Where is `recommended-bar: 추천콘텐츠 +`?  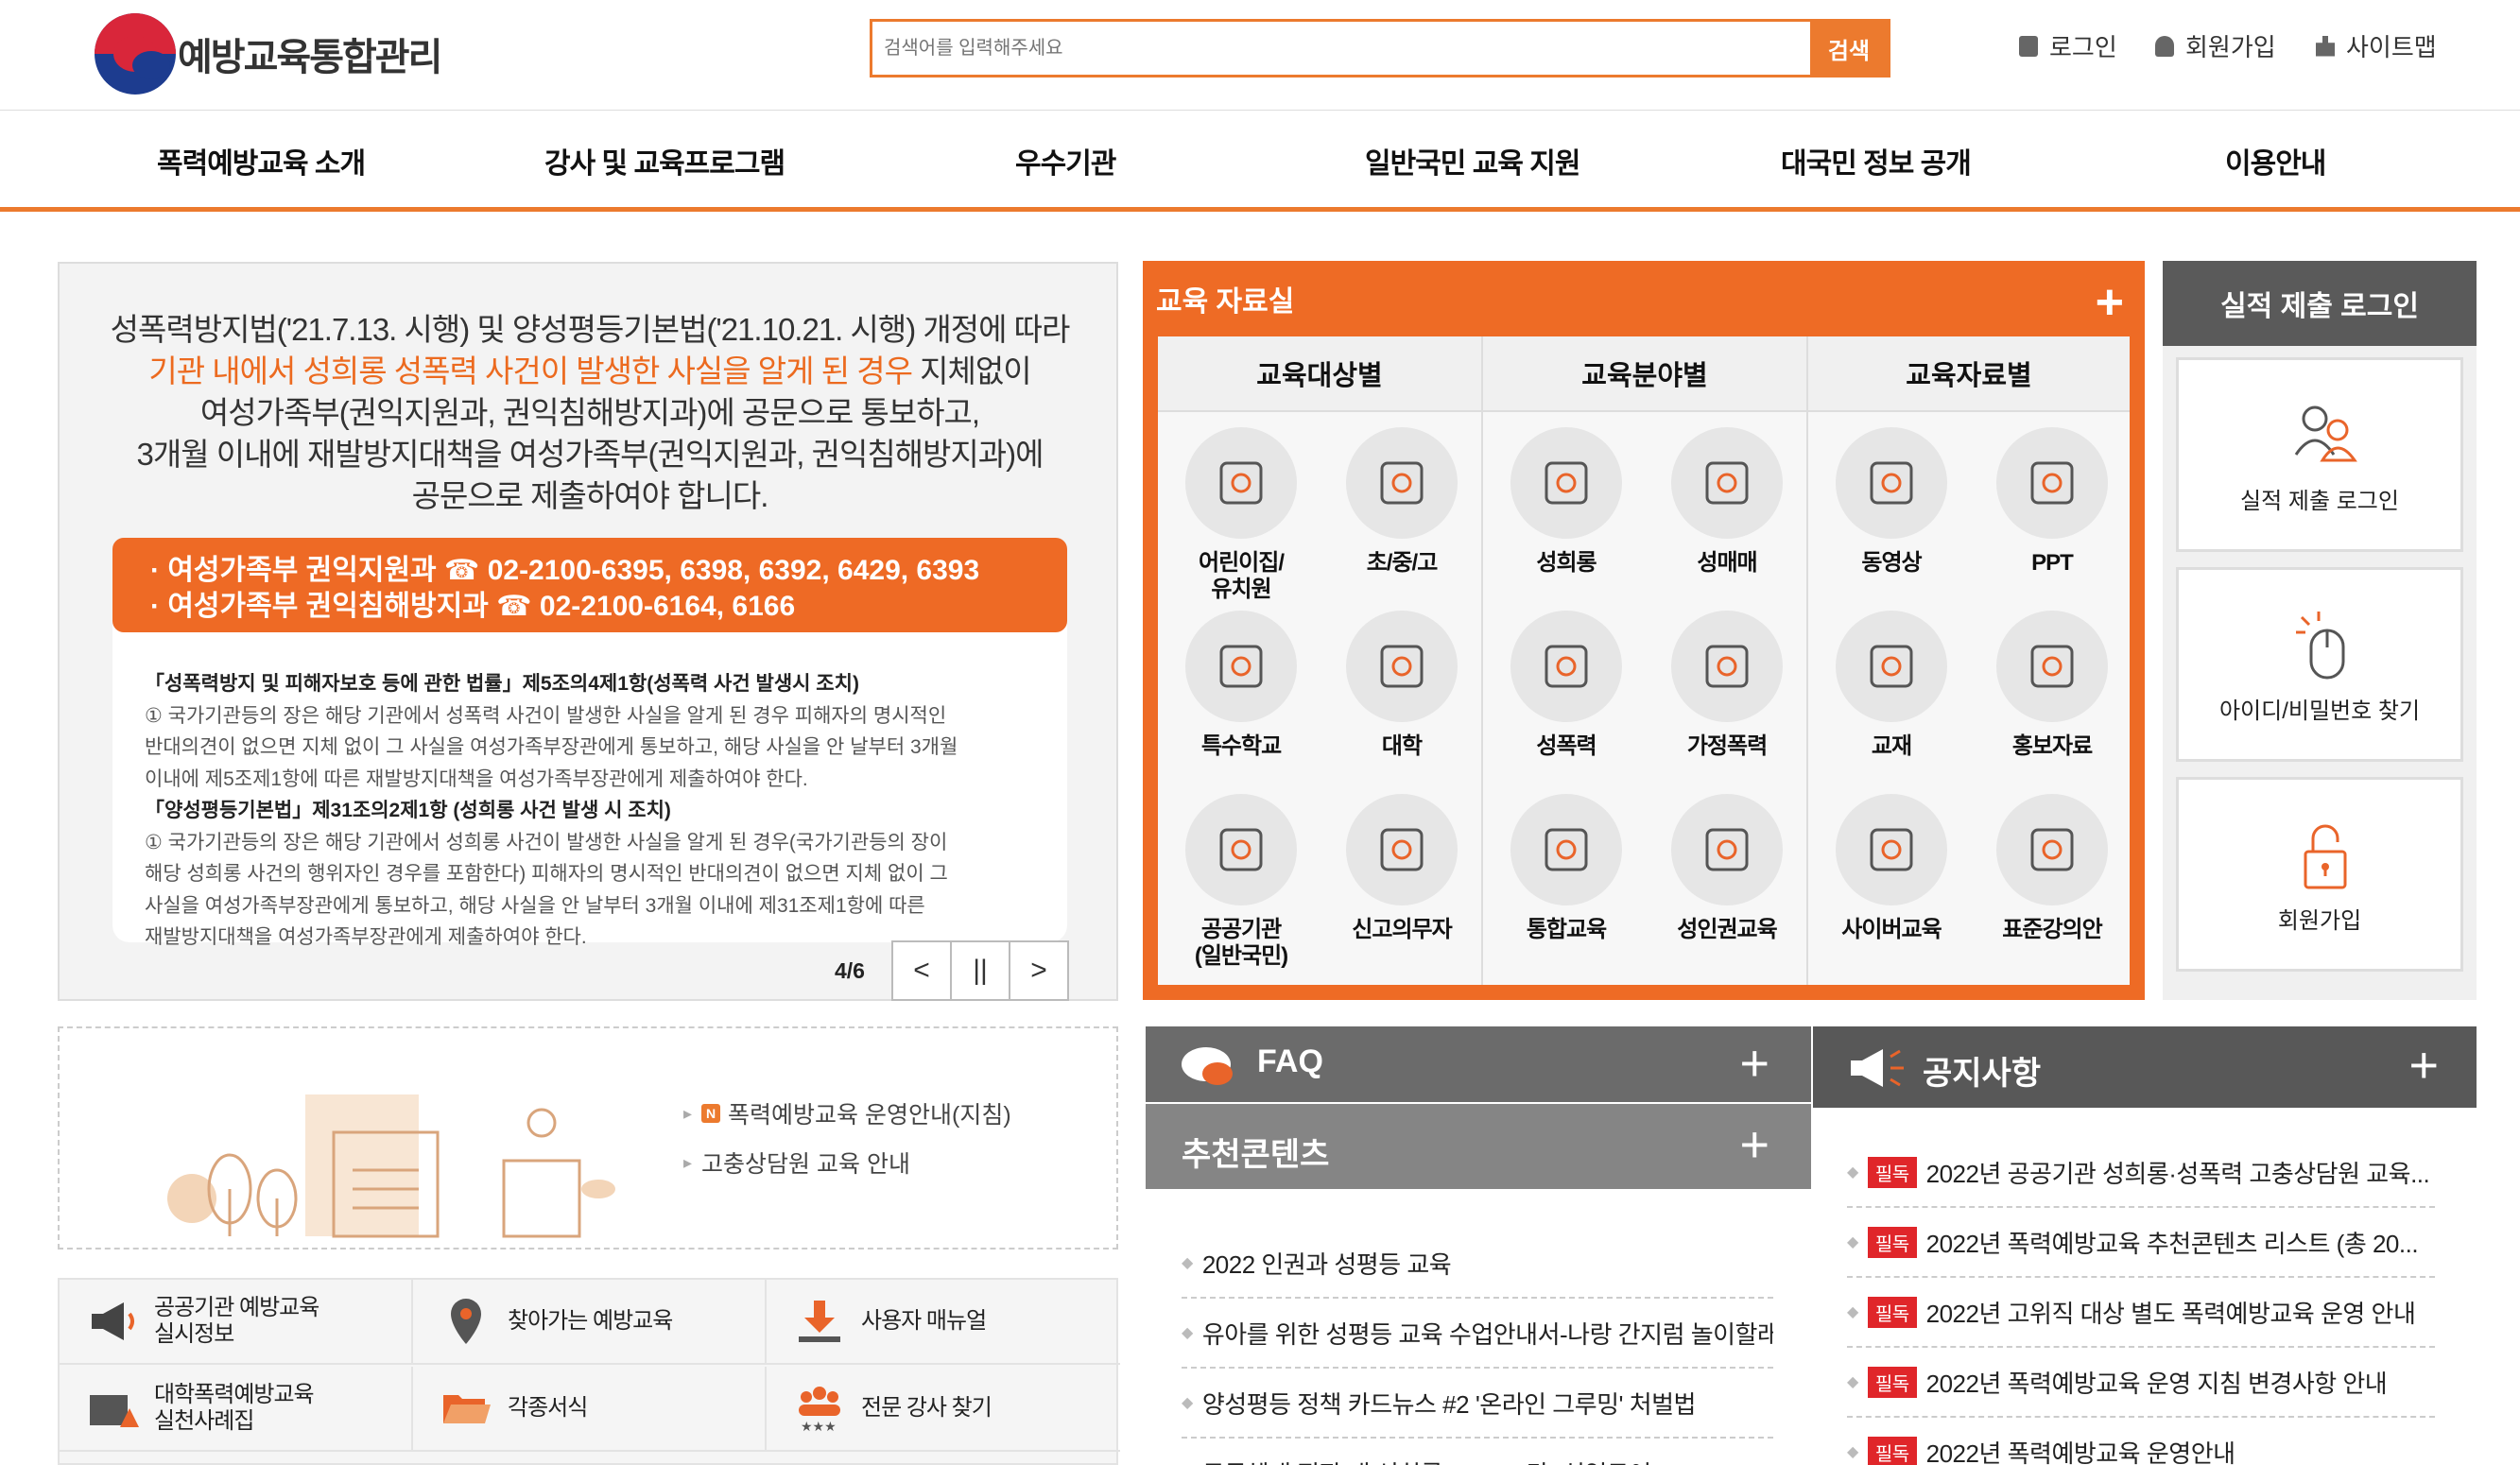
recommended-bar: 추천콘텐츠 + is located at coordinates (1478, 1146).